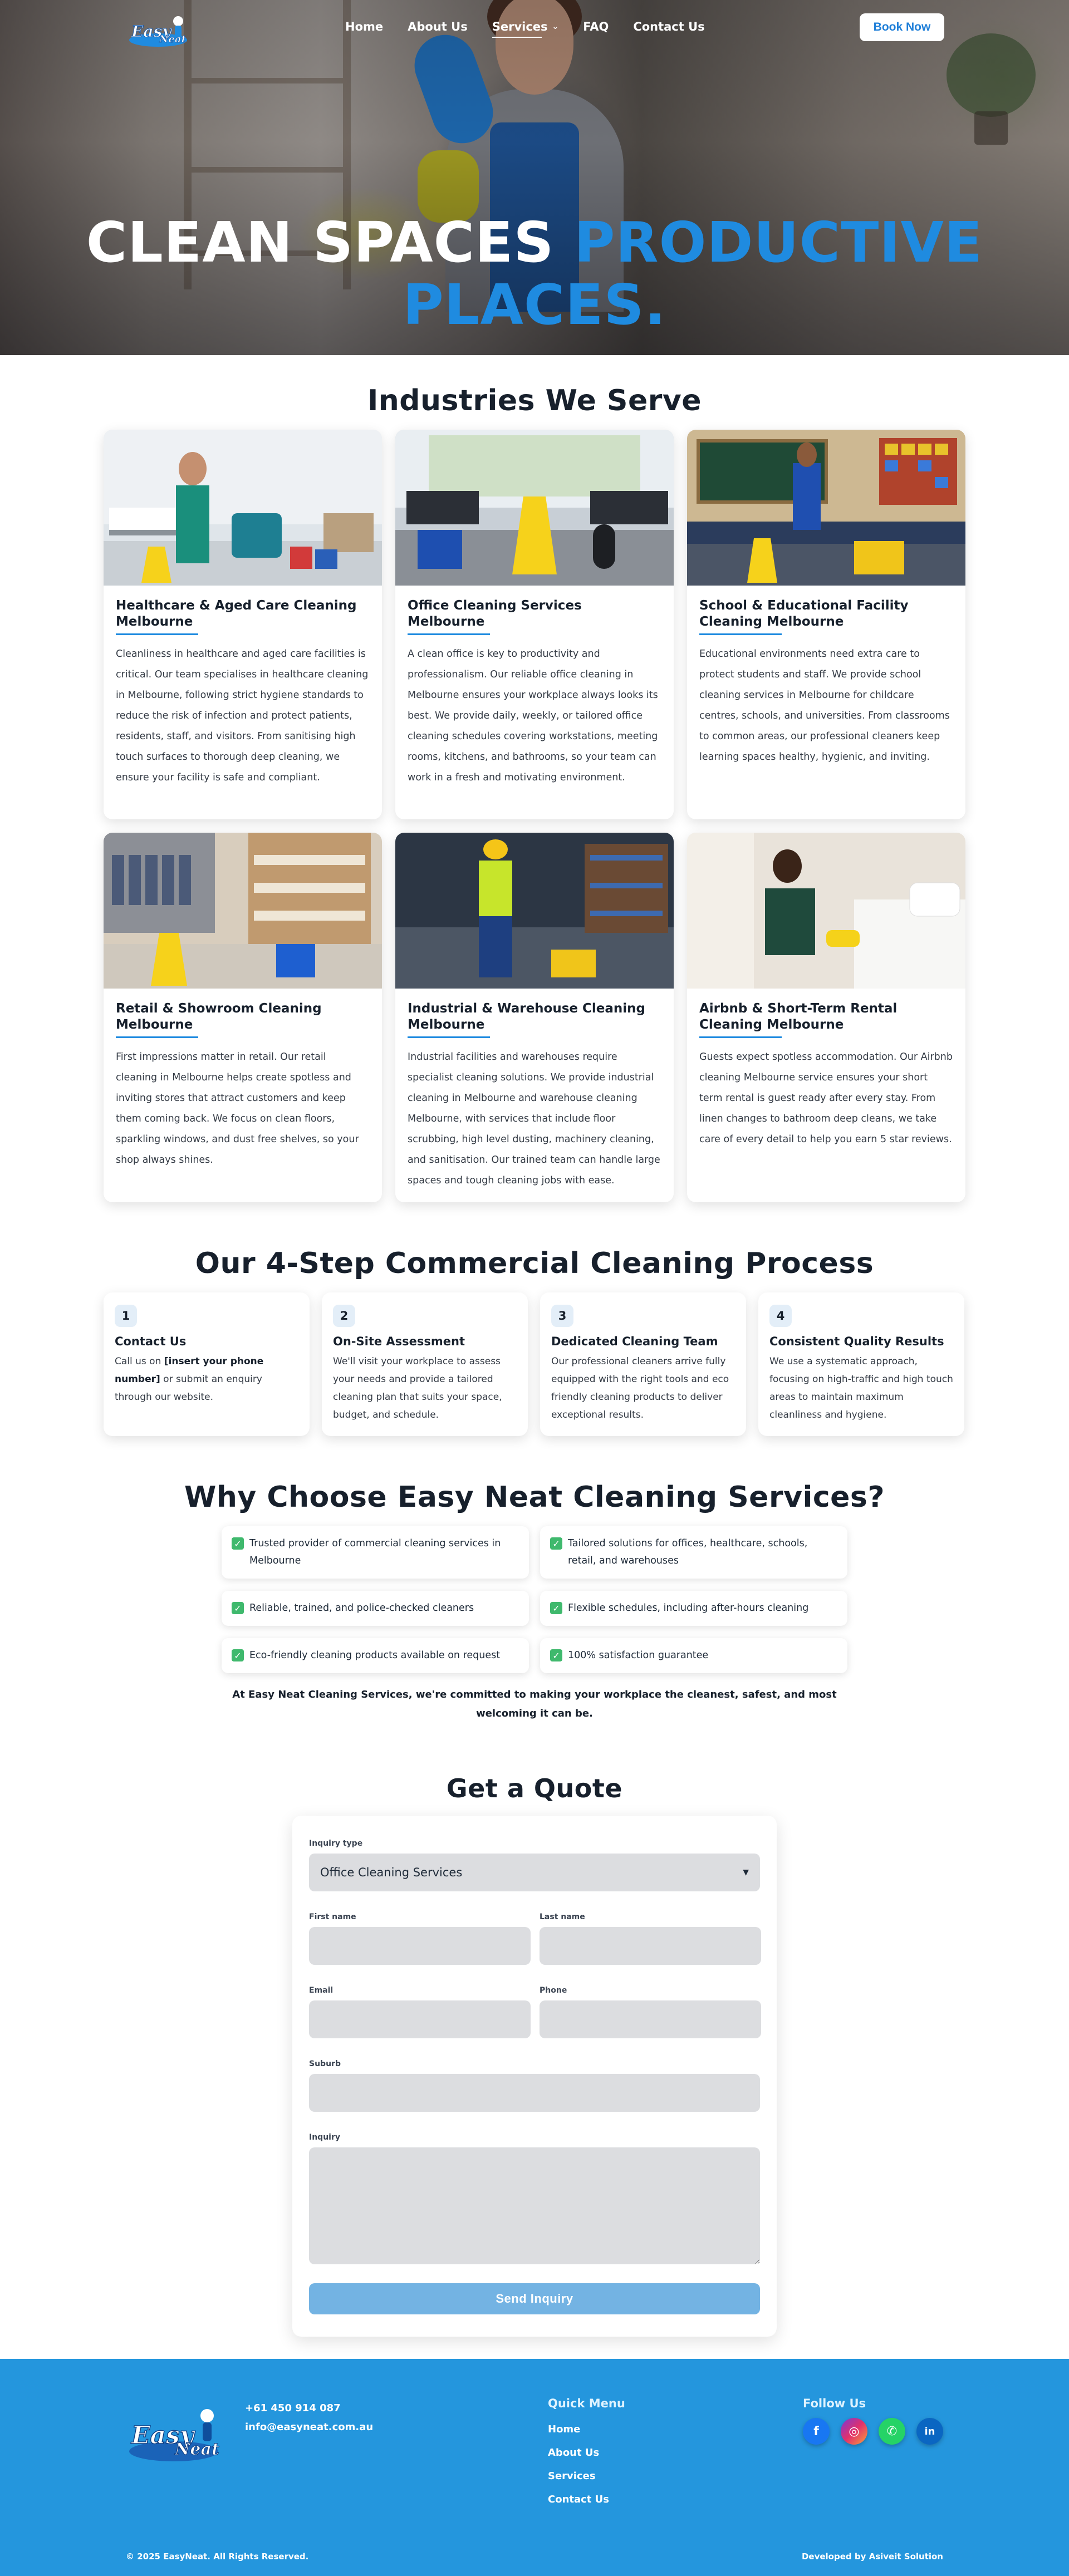 The width and height of the screenshot is (1069, 2576). Describe the element at coordinates (902, 27) in the screenshot. I see `book-now-button: Book Now` at that location.